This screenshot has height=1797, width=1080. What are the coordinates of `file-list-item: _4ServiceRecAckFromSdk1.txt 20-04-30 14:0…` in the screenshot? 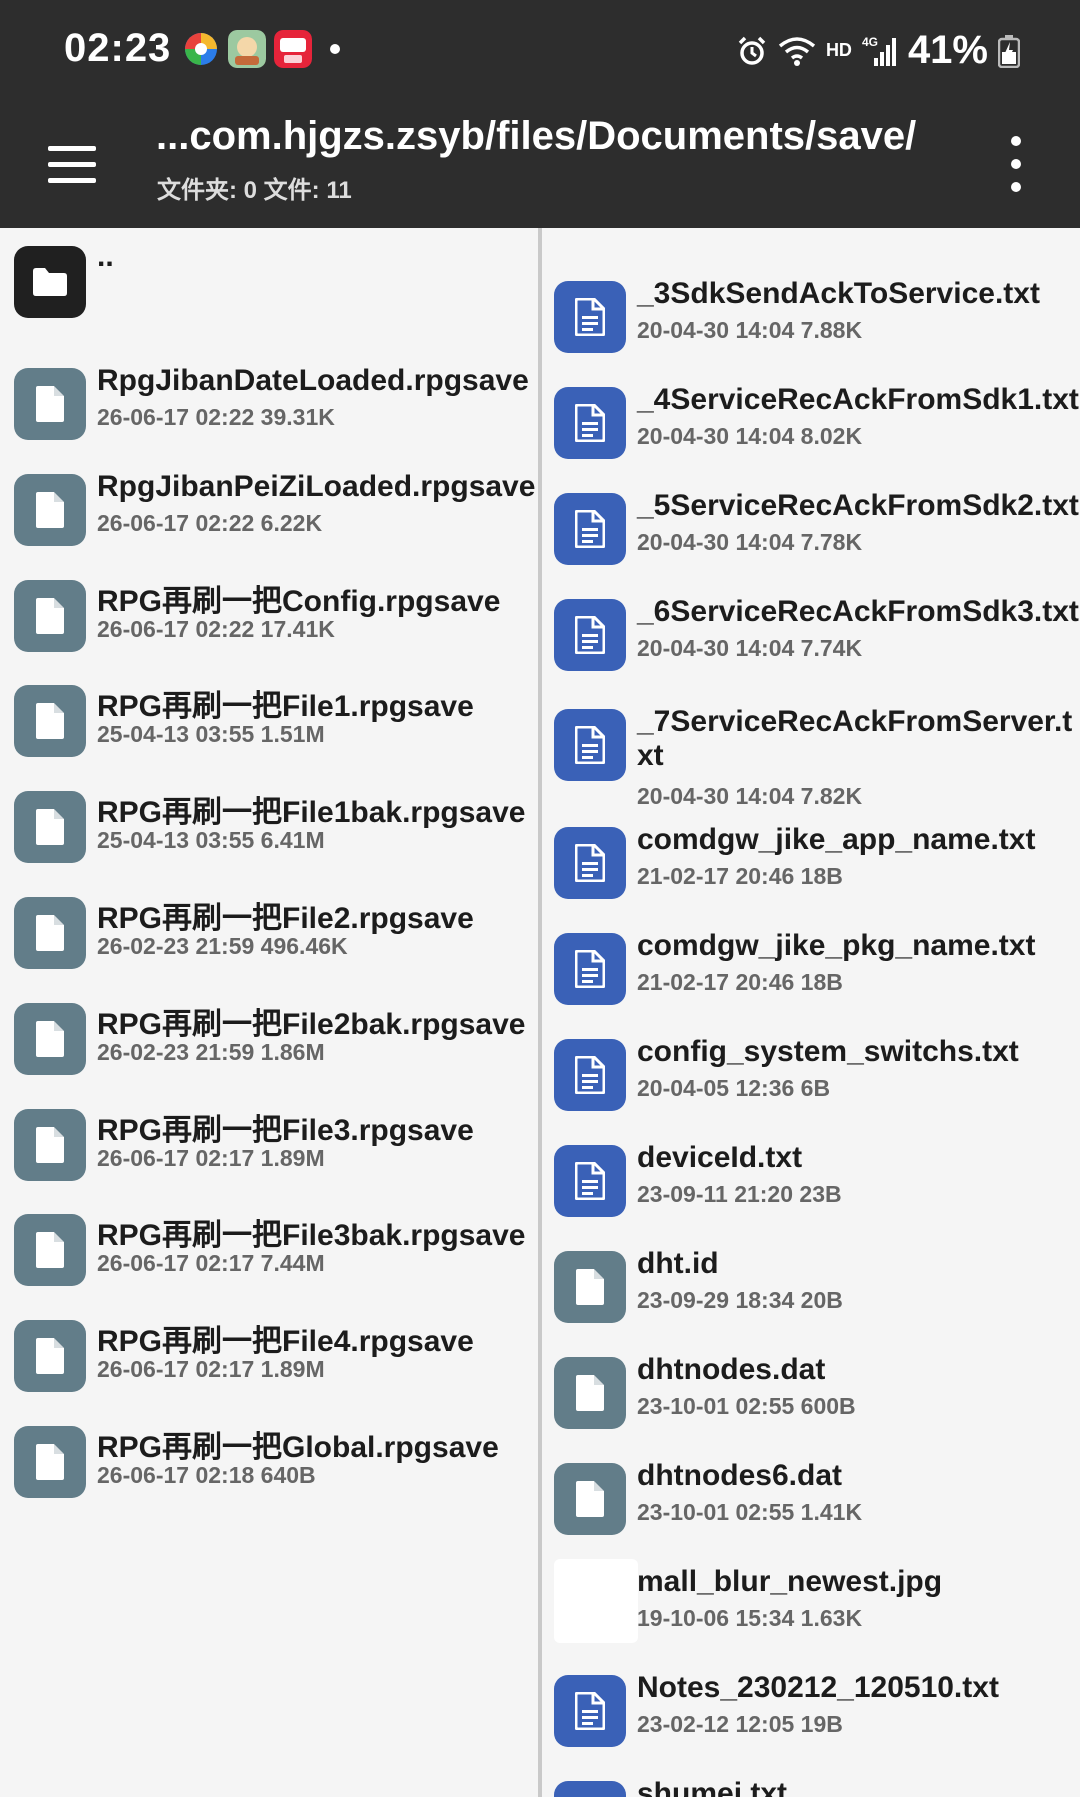 It's located at (811, 422).